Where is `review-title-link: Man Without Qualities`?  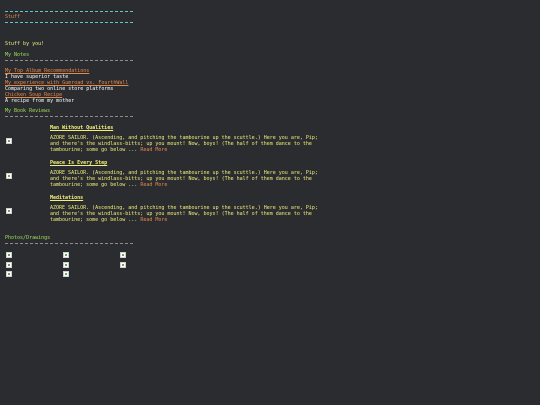 review-title-link: Man Without Qualities is located at coordinates (81, 128).